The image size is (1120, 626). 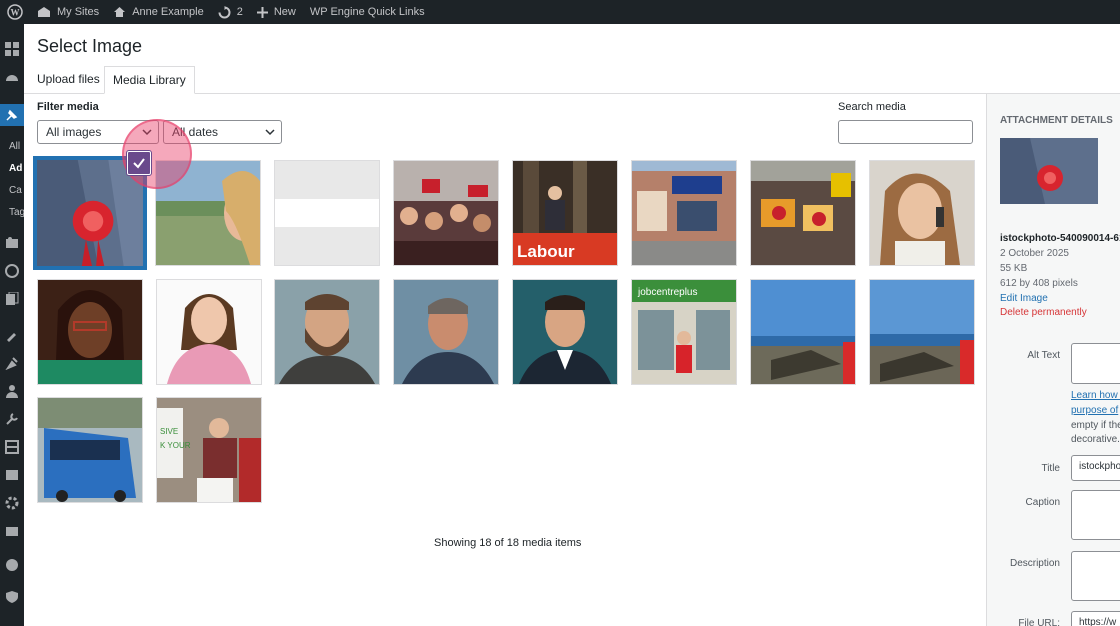 I want to click on site-name-menu: Anne Example, so click(x=158, y=12).